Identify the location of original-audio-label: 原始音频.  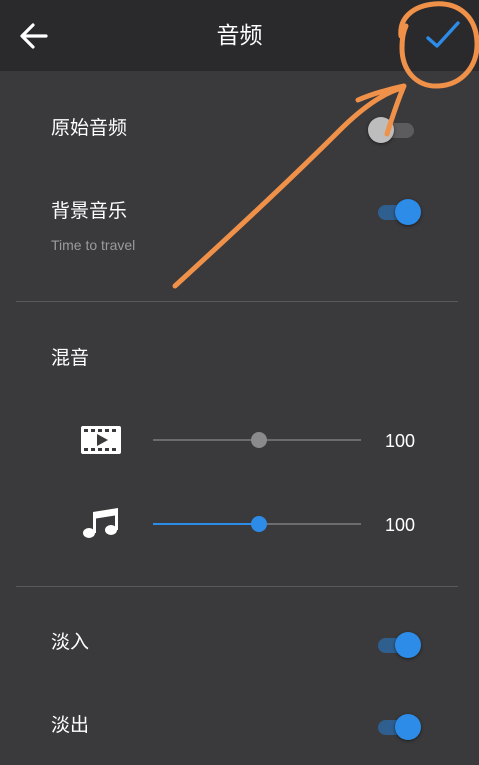
(89, 128).